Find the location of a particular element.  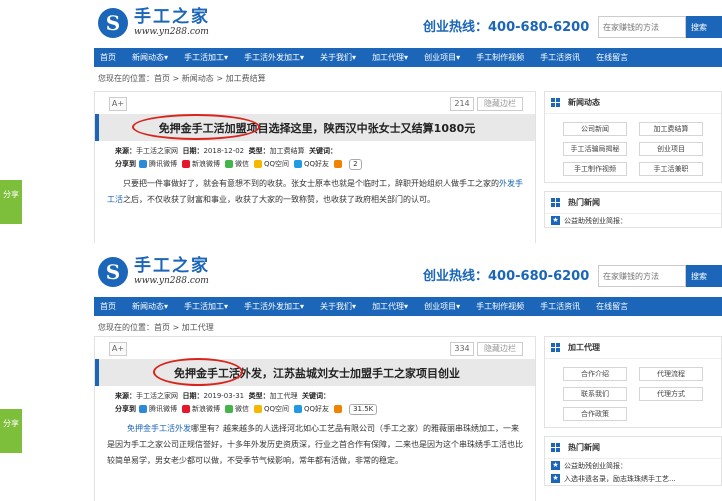

side-tag: 创业项目 is located at coordinates (671, 149).